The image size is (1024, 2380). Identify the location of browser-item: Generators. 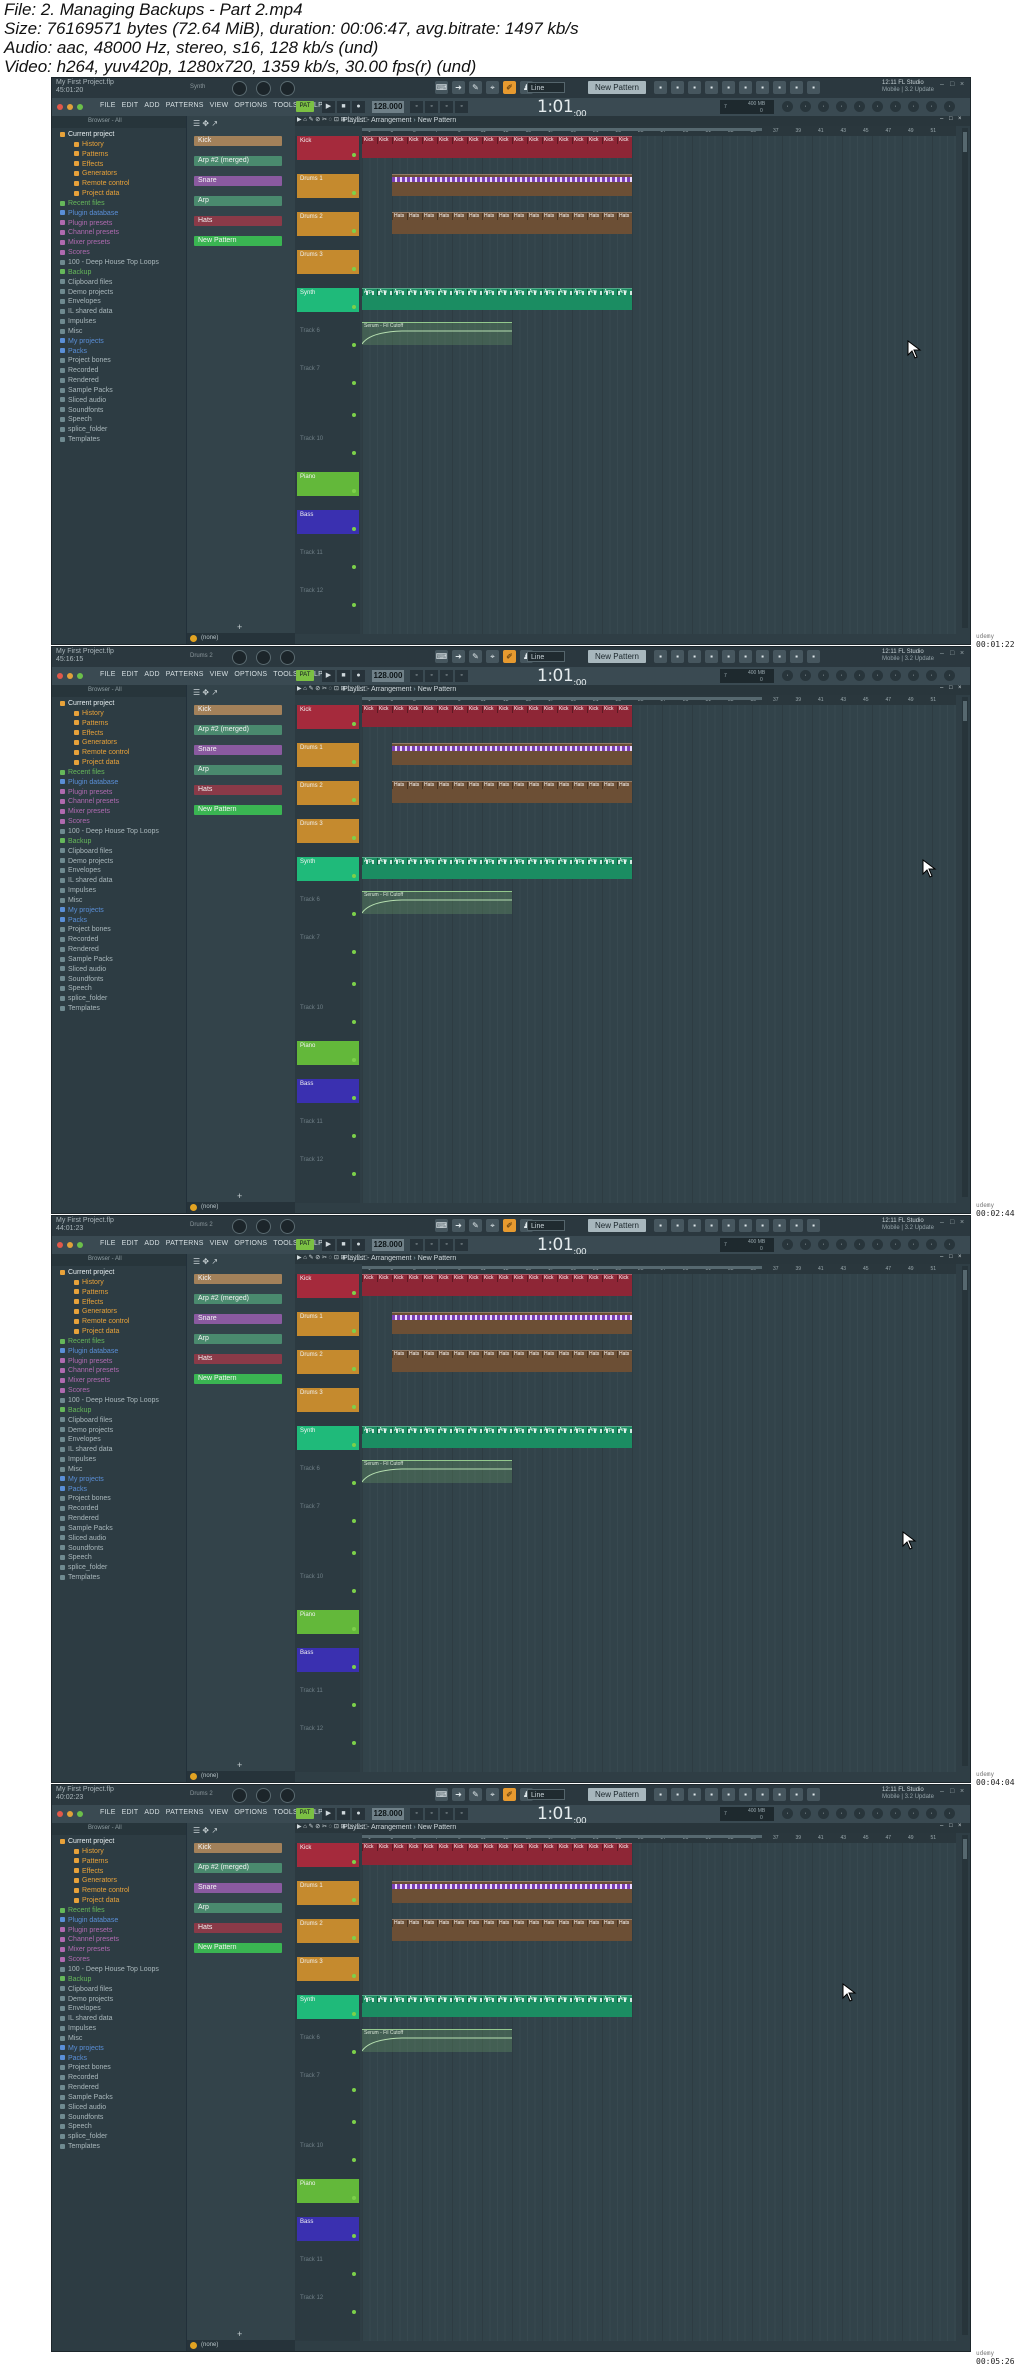
(119, 174).